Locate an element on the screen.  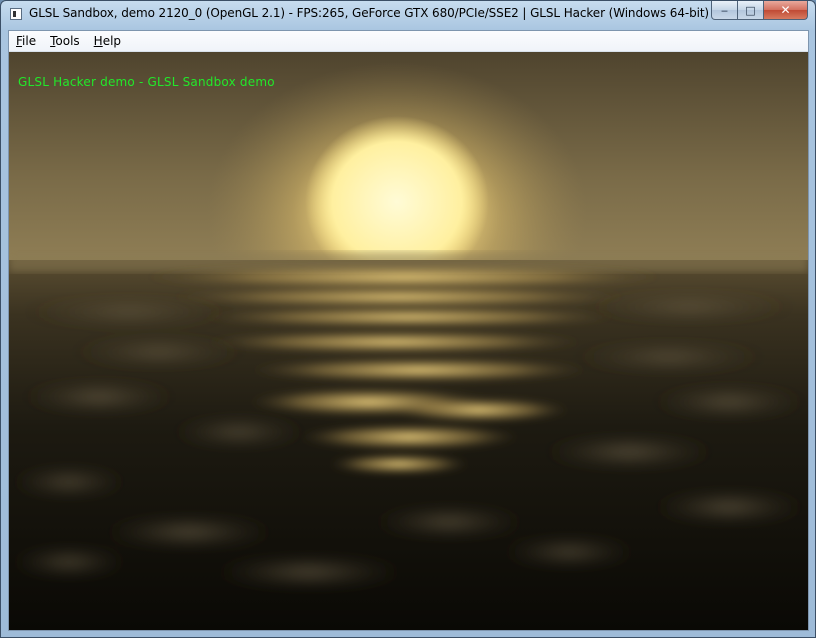
app-window-icon is located at coordinates (16, 14).